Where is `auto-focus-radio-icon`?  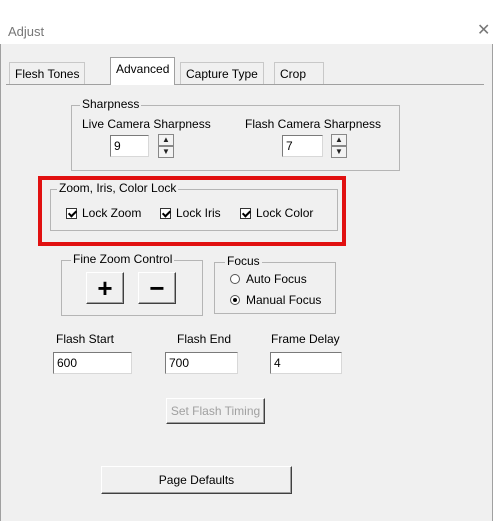 auto-focus-radio-icon is located at coordinates (235, 279).